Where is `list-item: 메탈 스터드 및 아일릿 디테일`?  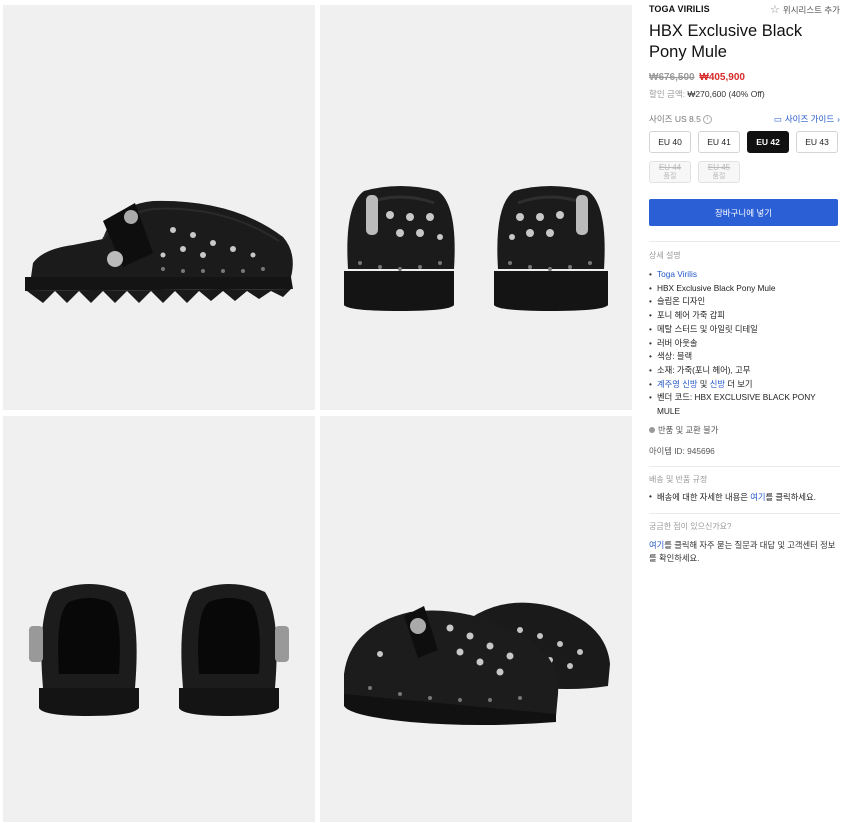 list-item: 메탈 스터드 및 아일릿 디테일 is located at coordinates (744, 330).